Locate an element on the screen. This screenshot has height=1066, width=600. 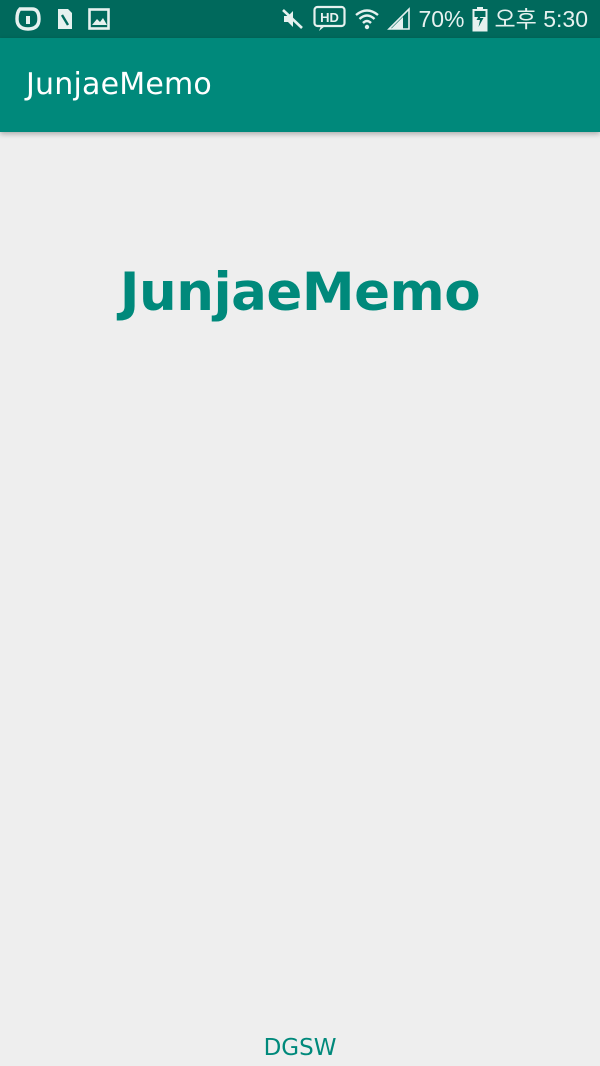
footer-label: DGSW is located at coordinates (300, 1048).